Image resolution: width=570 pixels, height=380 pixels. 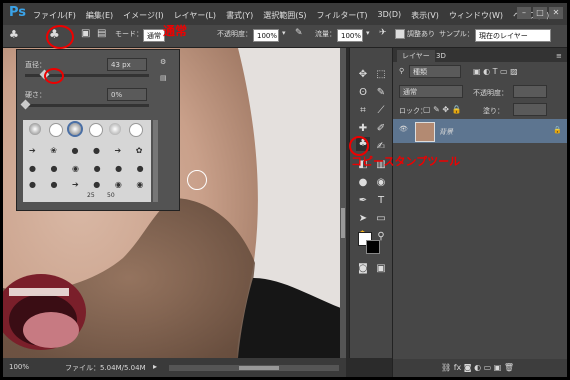 I want to click on path-select-tool-icon: ➤, so click(x=363, y=219).